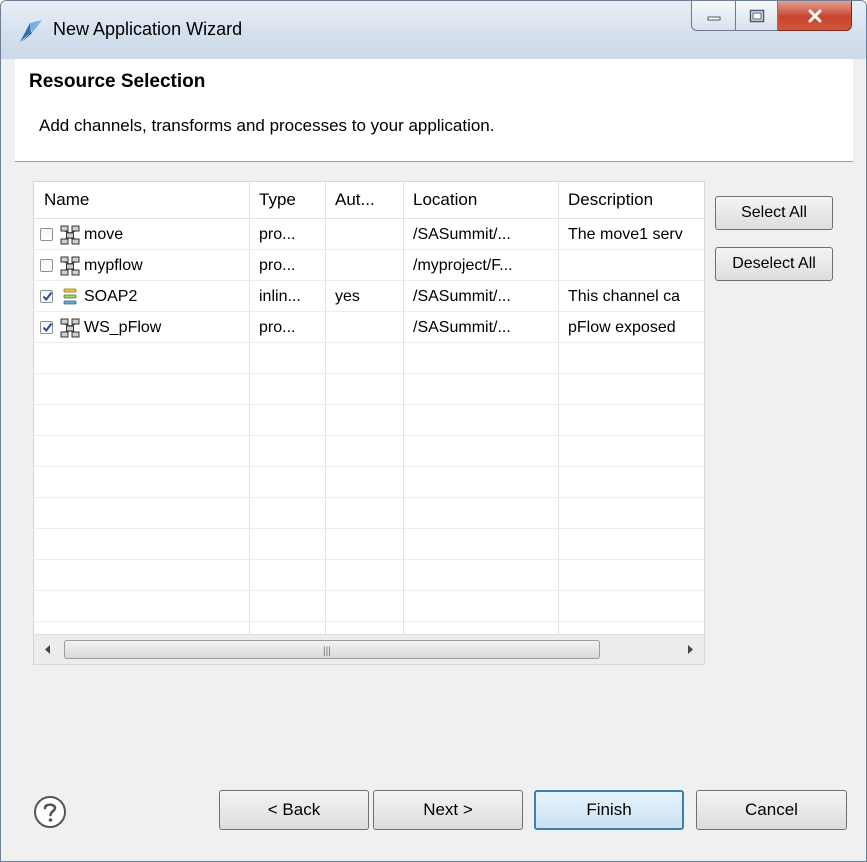  Describe the element at coordinates (70, 296) in the screenshot. I see `channel-icon` at that location.